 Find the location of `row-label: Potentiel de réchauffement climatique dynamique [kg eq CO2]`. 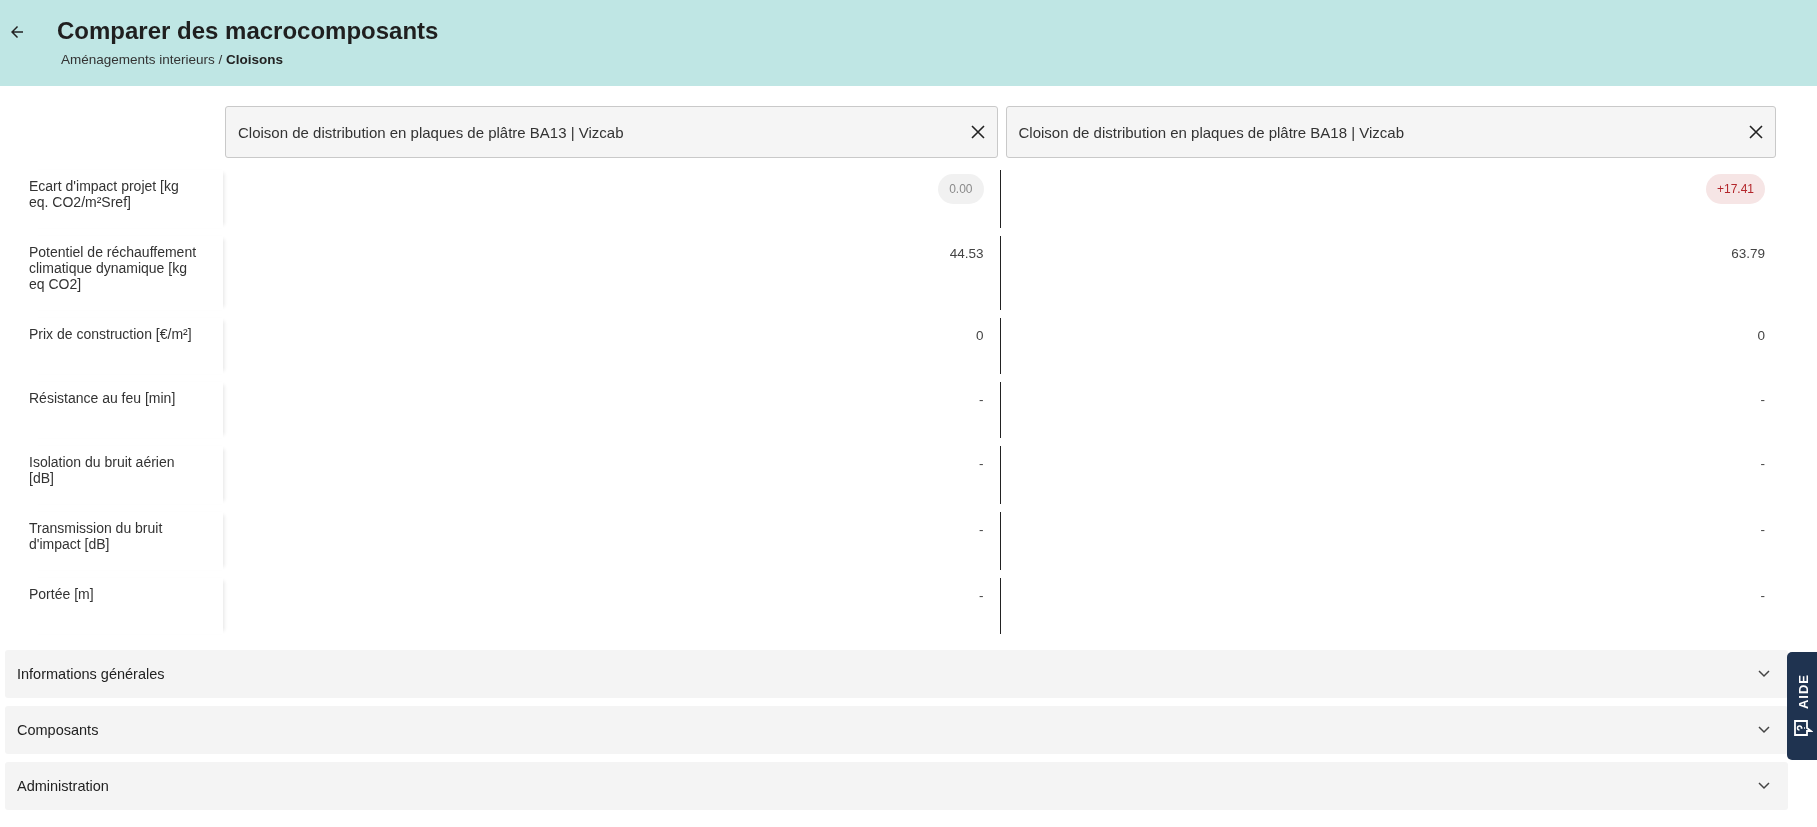

row-label: Potentiel de réchauffement climatique dynamique [kg eq CO2] is located at coordinates (126, 273).